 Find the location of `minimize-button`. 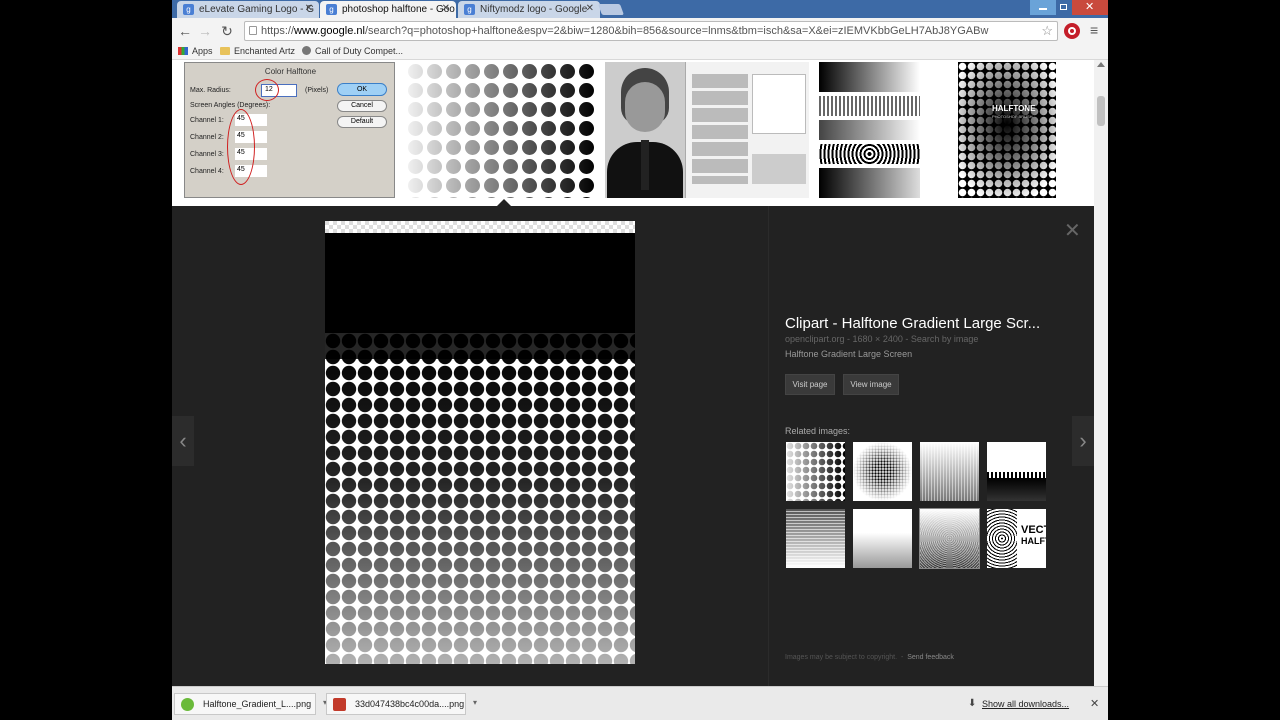

minimize-button is located at coordinates (1043, 7).